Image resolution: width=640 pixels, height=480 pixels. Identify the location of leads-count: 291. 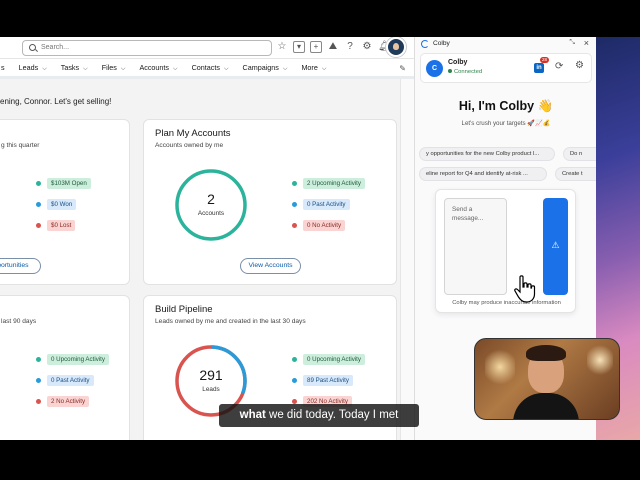
(211, 375).